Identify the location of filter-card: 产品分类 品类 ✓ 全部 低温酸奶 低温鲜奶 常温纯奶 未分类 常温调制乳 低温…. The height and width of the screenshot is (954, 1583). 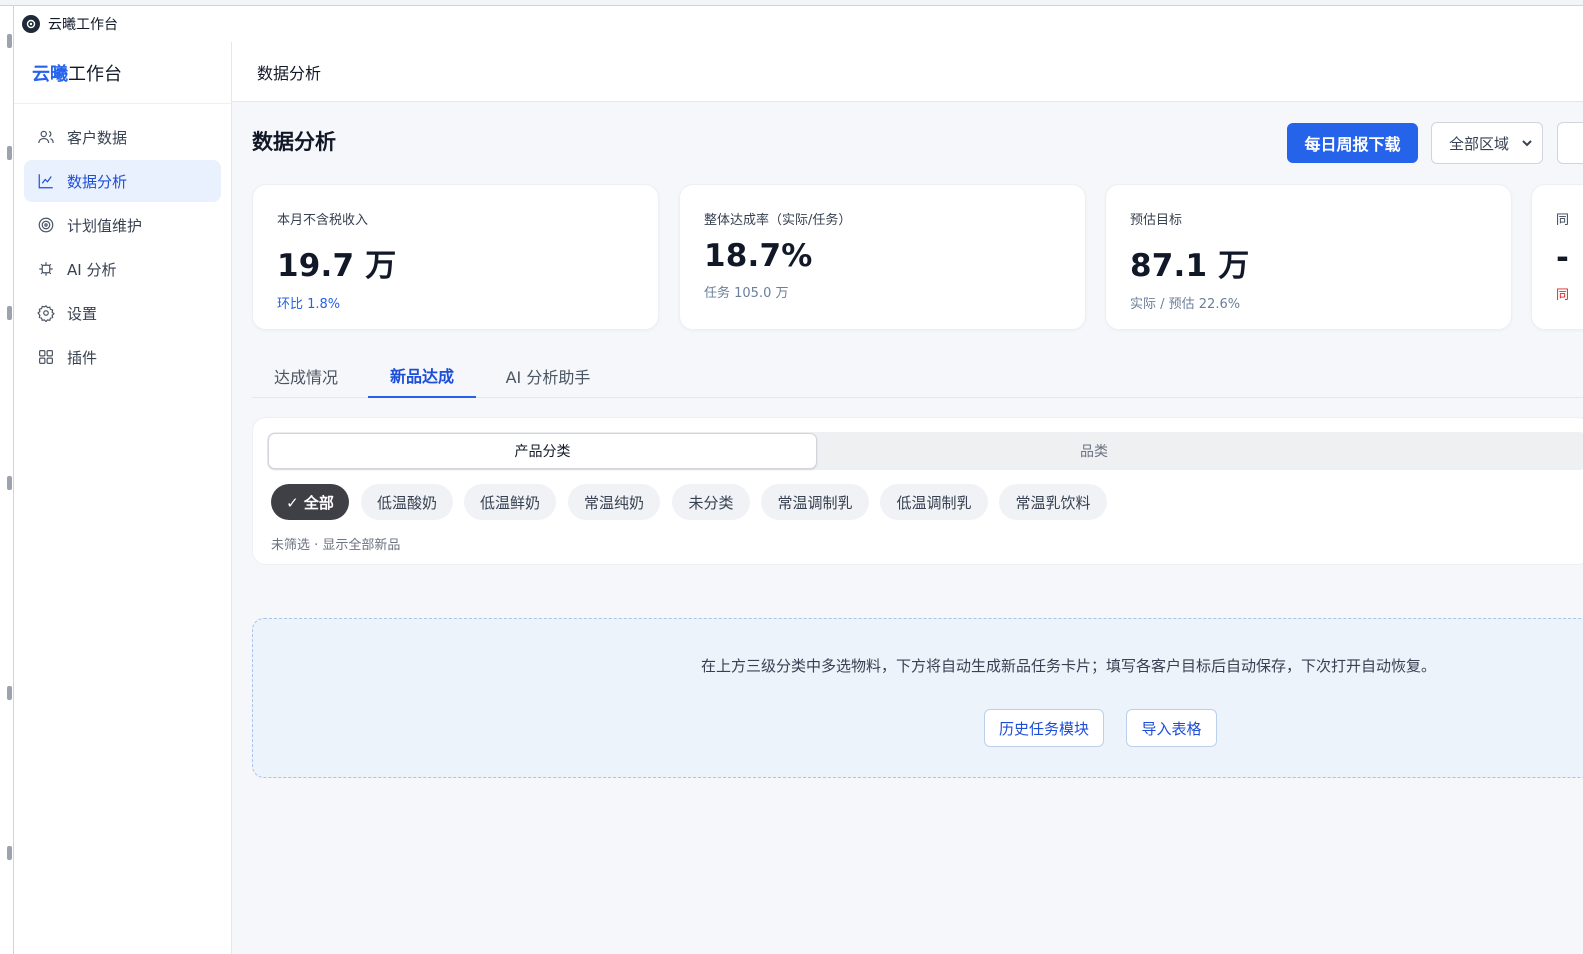
(917, 491).